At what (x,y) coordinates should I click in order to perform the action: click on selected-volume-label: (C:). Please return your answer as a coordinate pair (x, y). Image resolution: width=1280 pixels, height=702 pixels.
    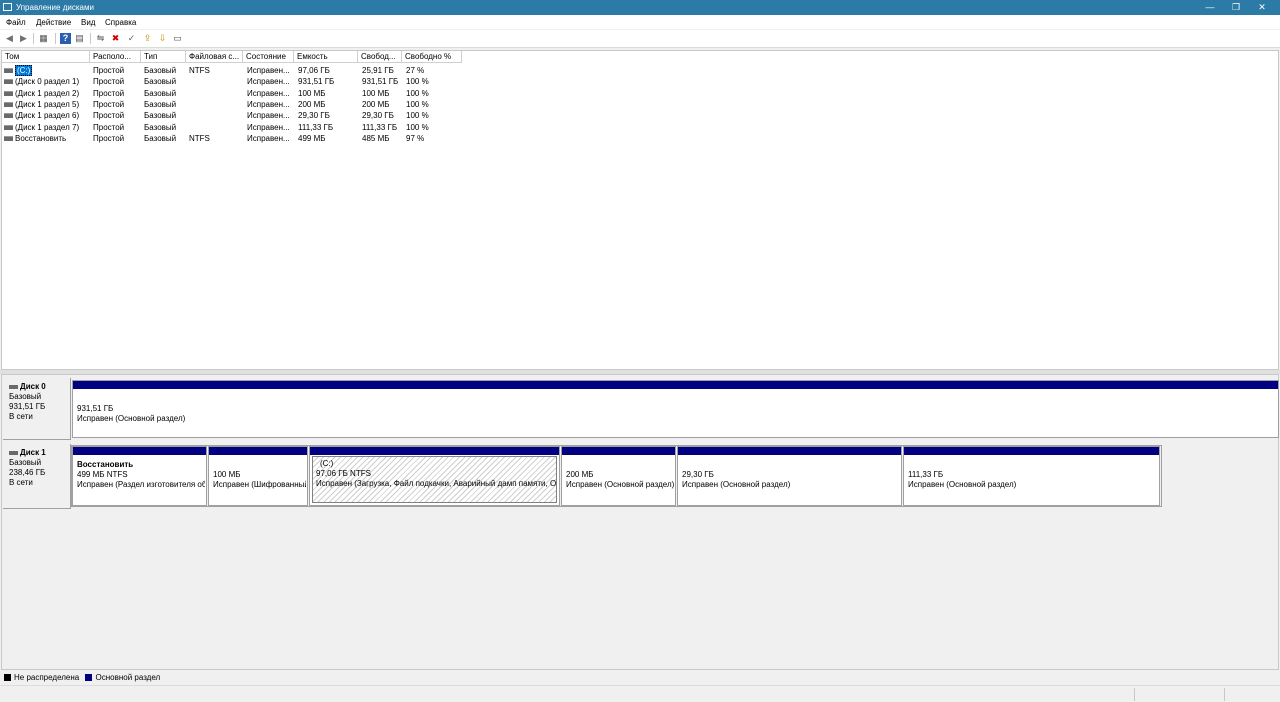
    Looking at the image, I should click on (24, 70).